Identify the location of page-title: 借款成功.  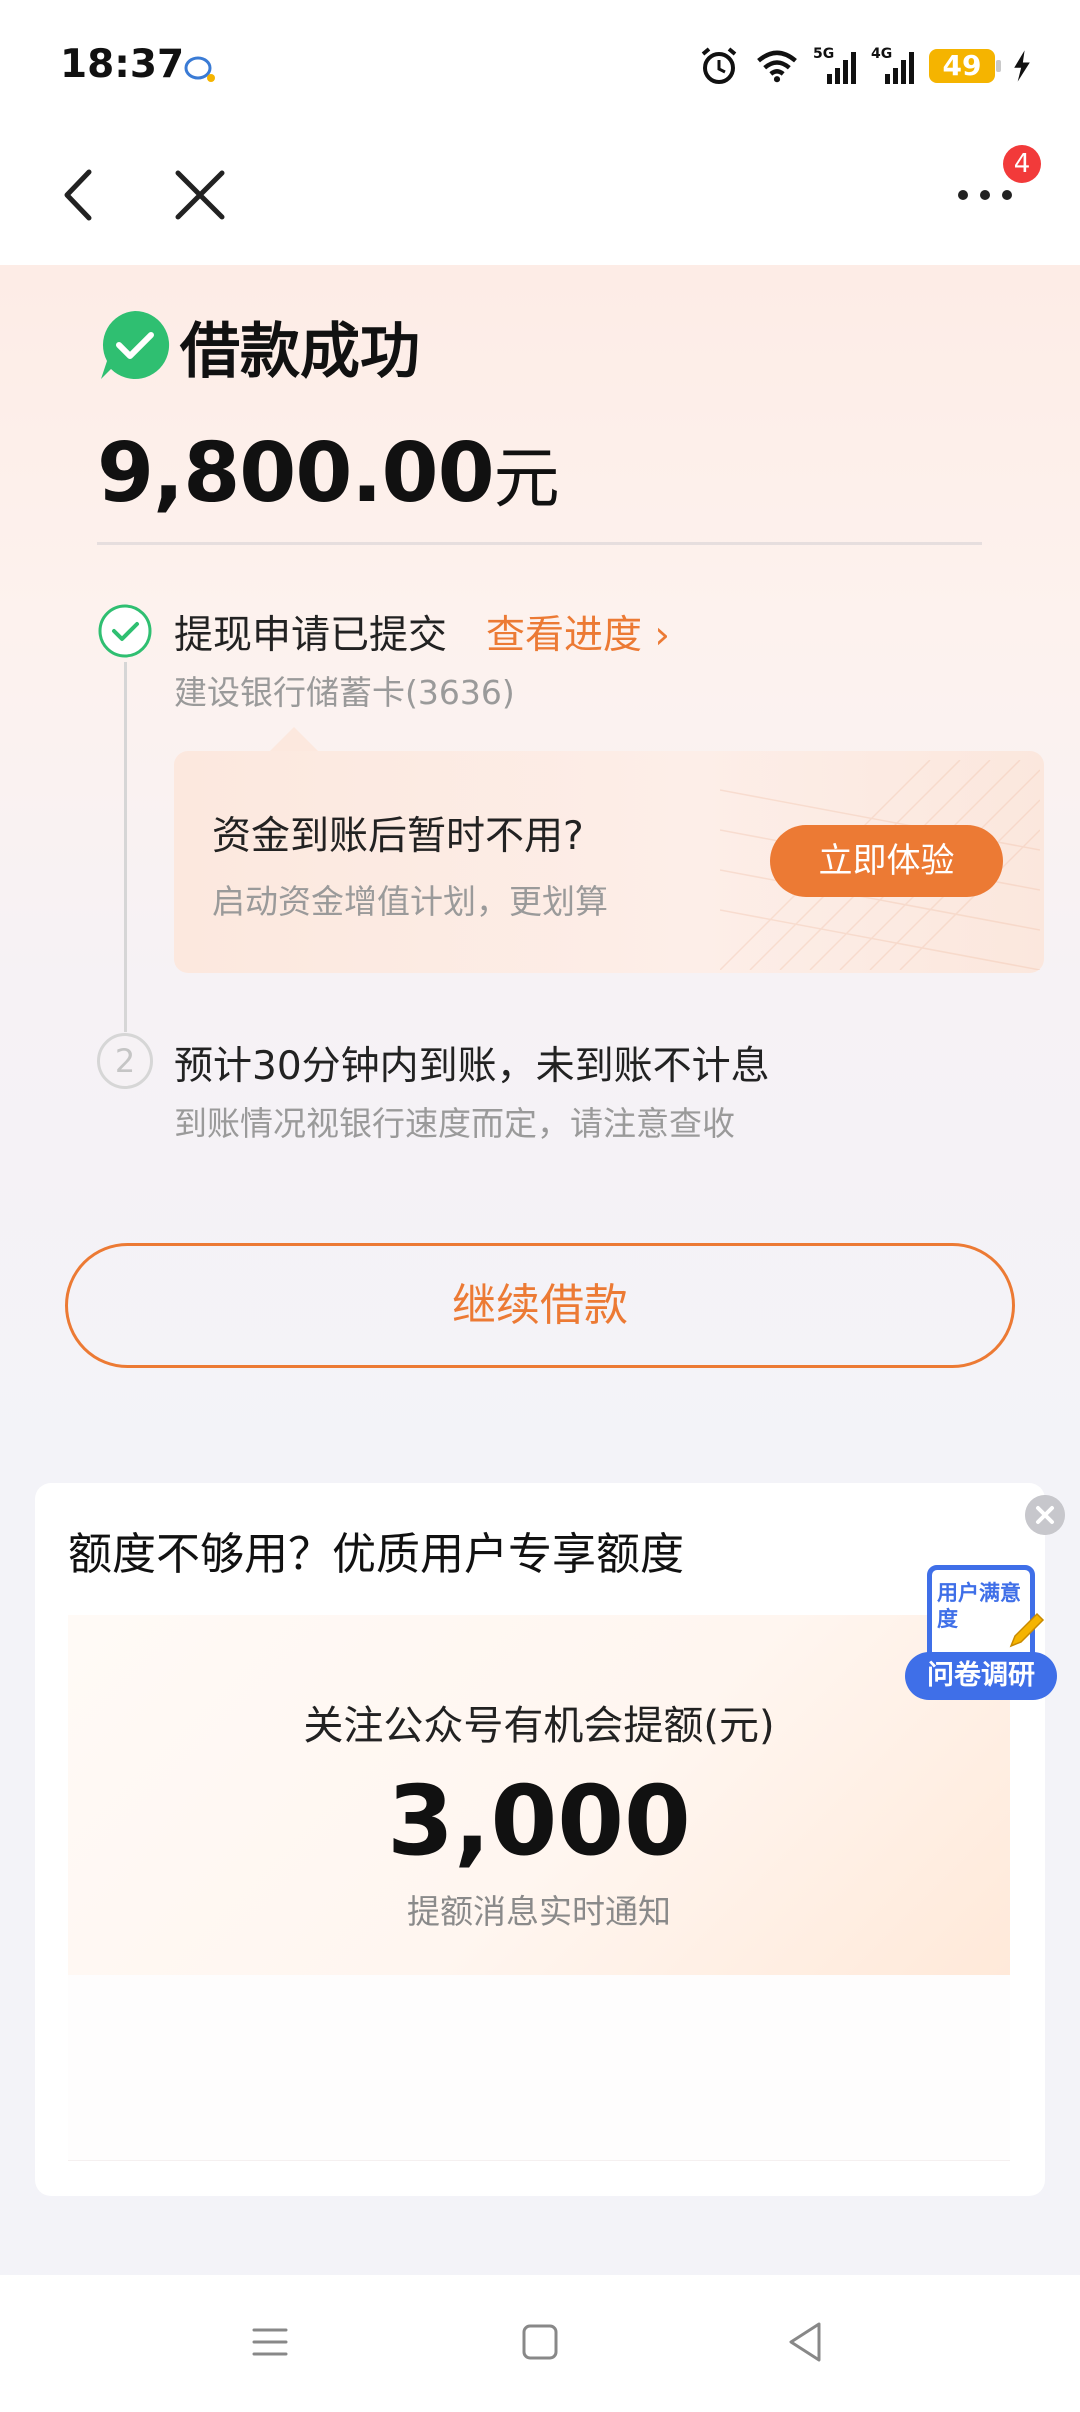
(300, 352).